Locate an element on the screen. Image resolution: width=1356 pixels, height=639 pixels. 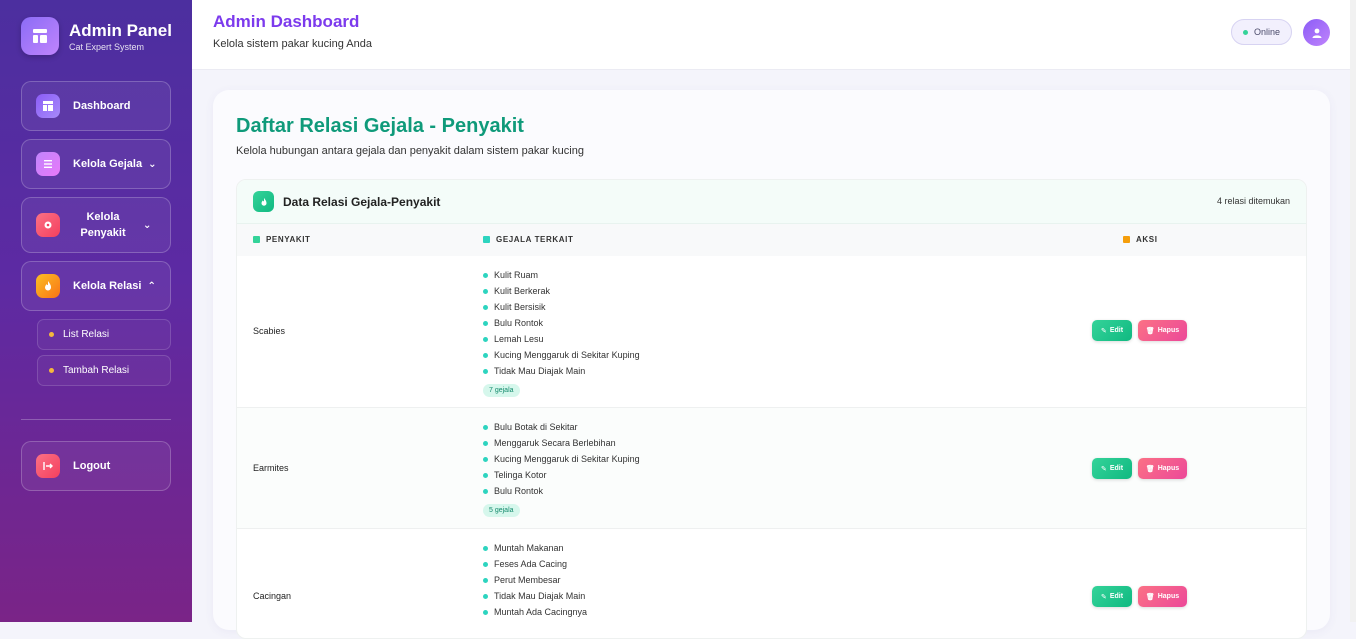
brand-subtitle: Cat Expert System is located at coordinates (107, 46).